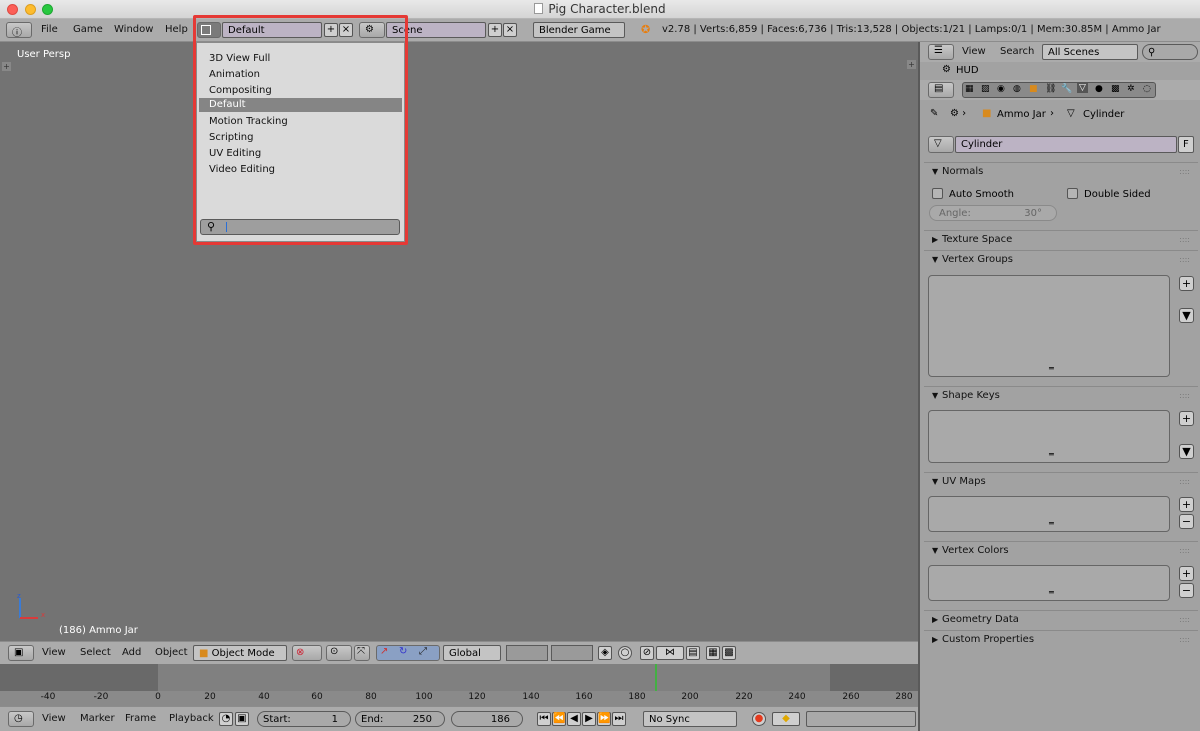 The image size is (1200, 731). What do you see at coordinates (941, 52) in the screenshot?
I see `outliner-editor-type-button: ☰` at bounding box center [941, 52].